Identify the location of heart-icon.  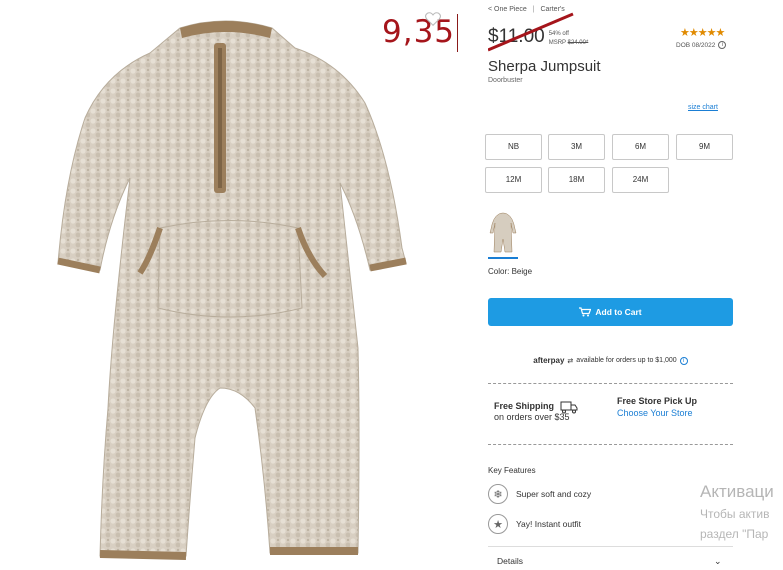
(433, 19).